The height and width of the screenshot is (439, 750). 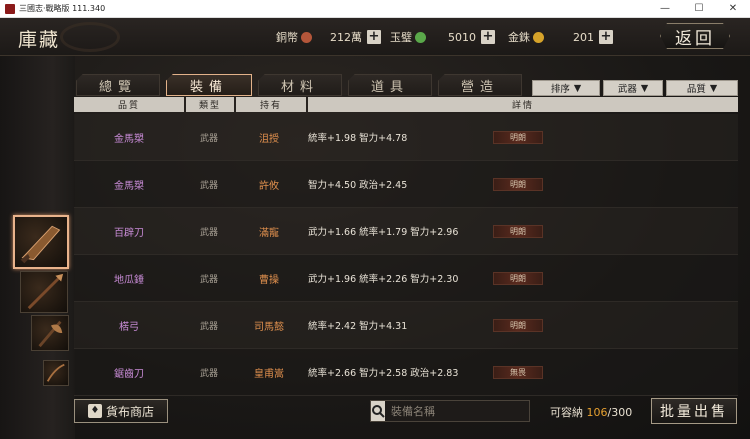 I want to click on add-jade-button: +, so click(x=488, y=37).